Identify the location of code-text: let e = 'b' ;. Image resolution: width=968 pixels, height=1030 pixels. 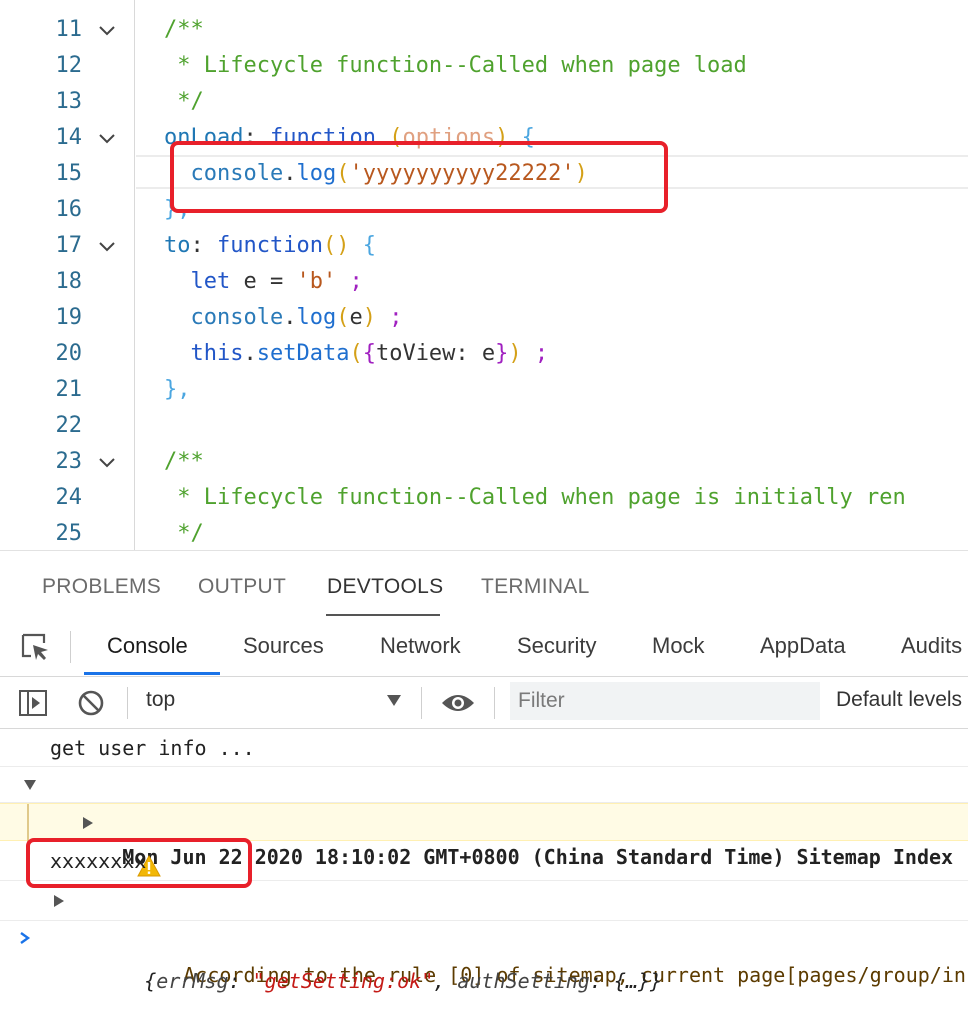
(263, 282).